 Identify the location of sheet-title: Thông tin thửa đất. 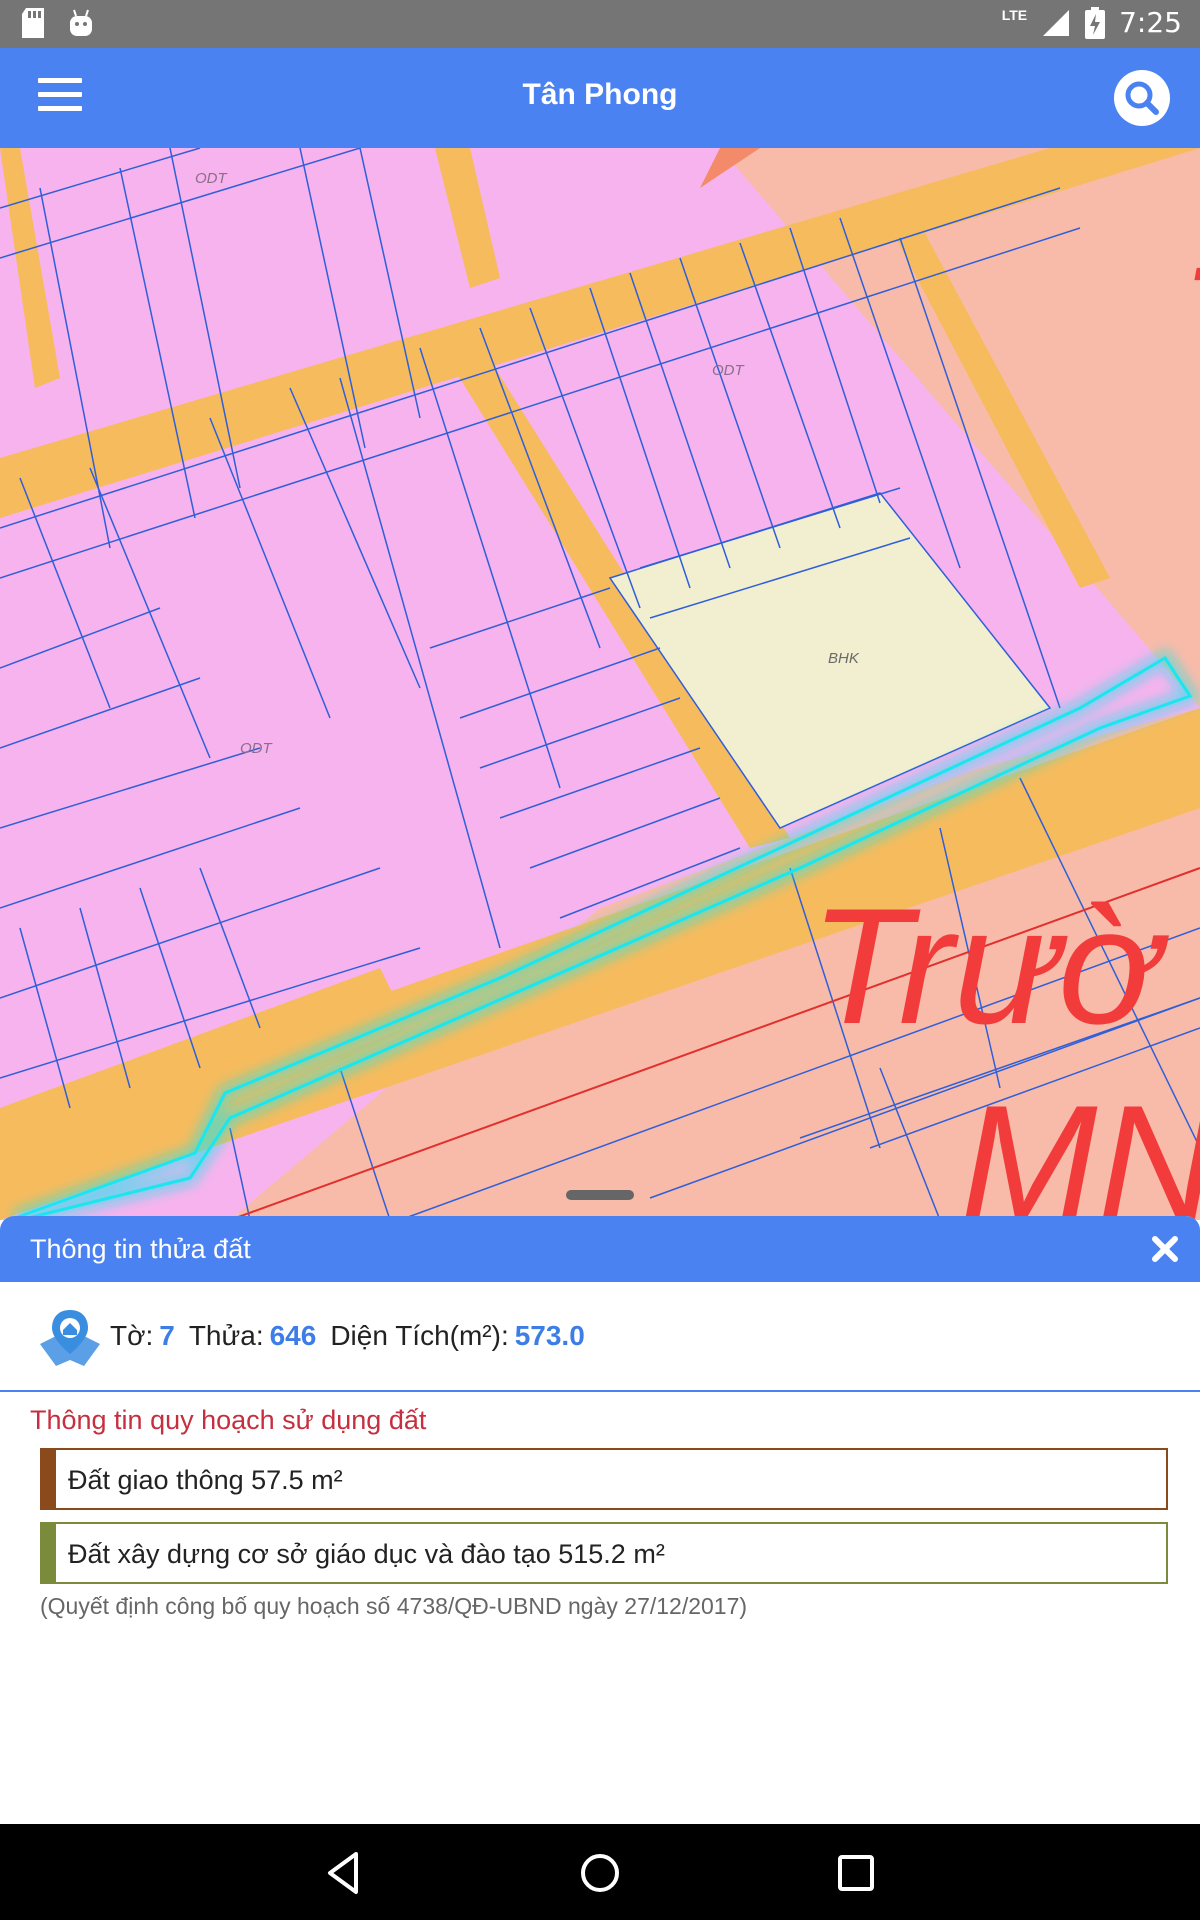
(140, 1249).